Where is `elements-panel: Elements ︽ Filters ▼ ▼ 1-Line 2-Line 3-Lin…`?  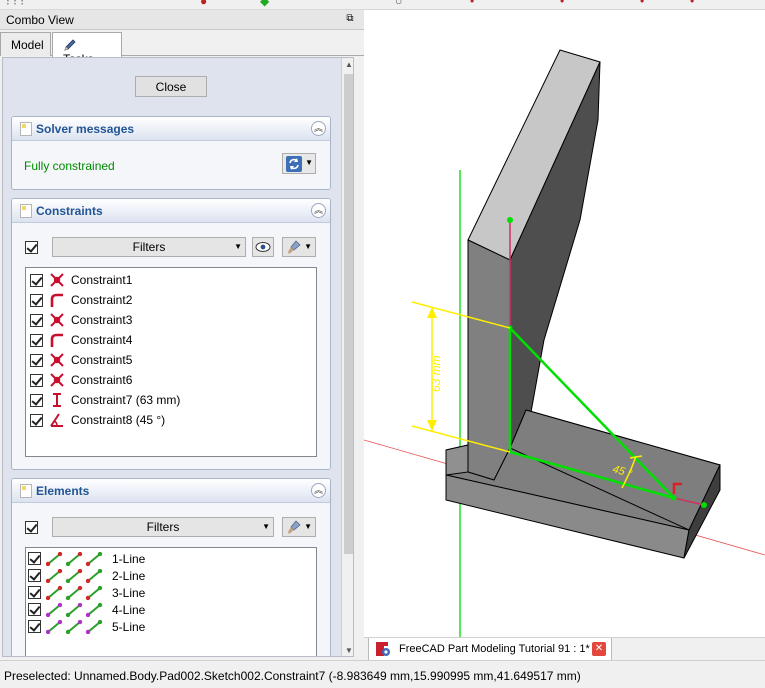 elements-panel: Elements ︽ Filters ▼ ▼ 1-Line 2-Line 3-Lin… is located at coordinates (171, 567).